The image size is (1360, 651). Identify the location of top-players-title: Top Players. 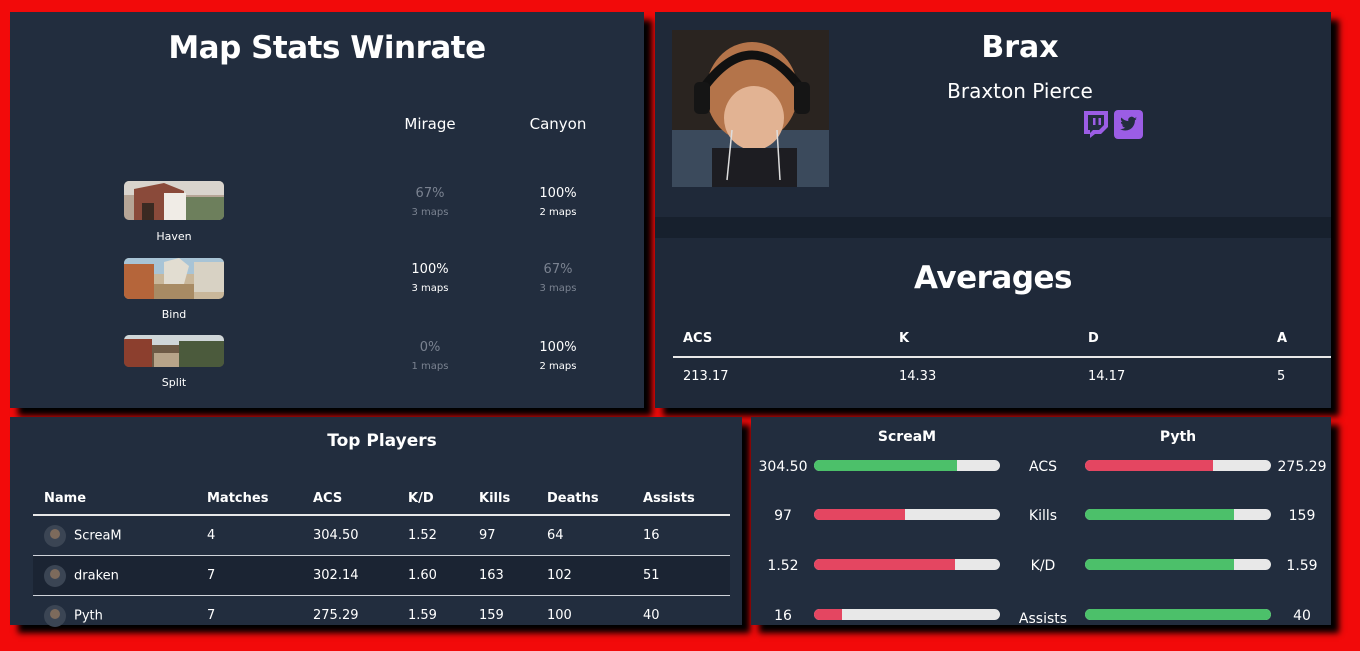
(382, 441).